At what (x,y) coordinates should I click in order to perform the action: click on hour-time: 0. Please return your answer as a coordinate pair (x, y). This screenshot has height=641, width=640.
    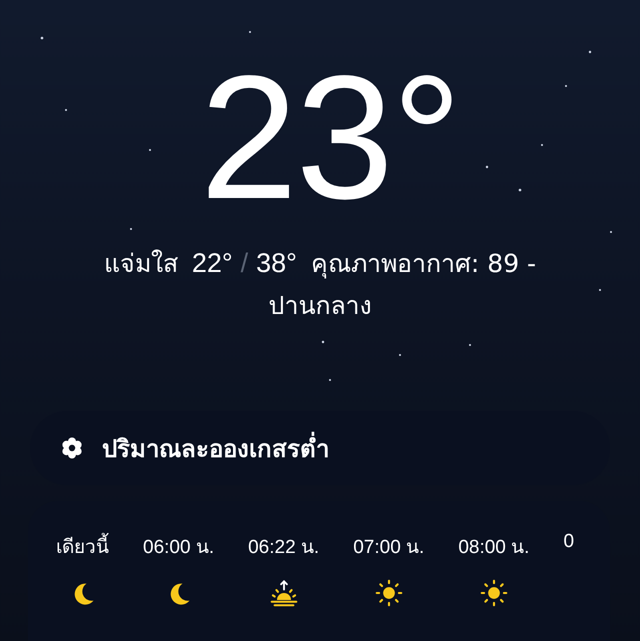
    Looking at the image, I should click on (568, 542).